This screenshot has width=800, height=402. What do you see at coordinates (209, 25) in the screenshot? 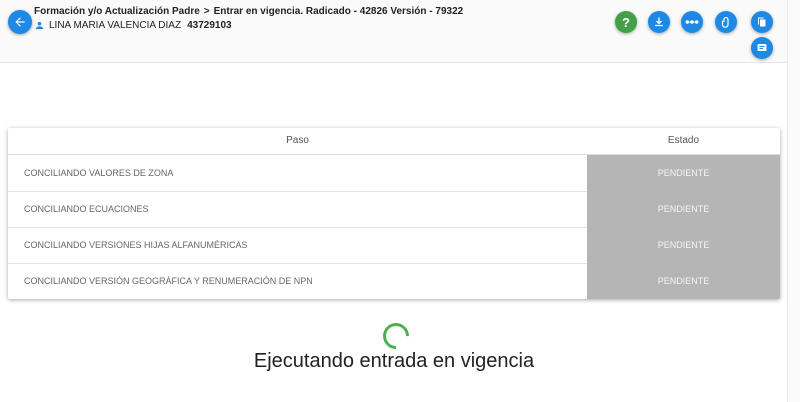
I see `user-id: 43729103` at bounding box center [209, 25].